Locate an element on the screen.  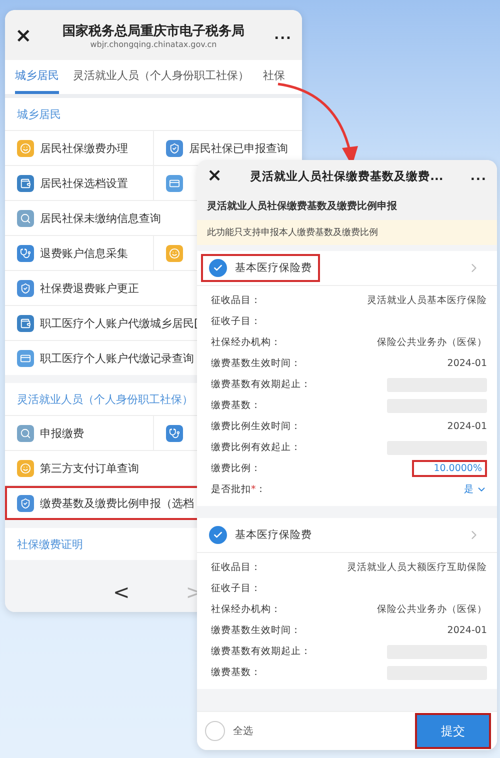
field-value: 灵活就业人员大额医疗互助保险 is located at coordinates (417, 567).